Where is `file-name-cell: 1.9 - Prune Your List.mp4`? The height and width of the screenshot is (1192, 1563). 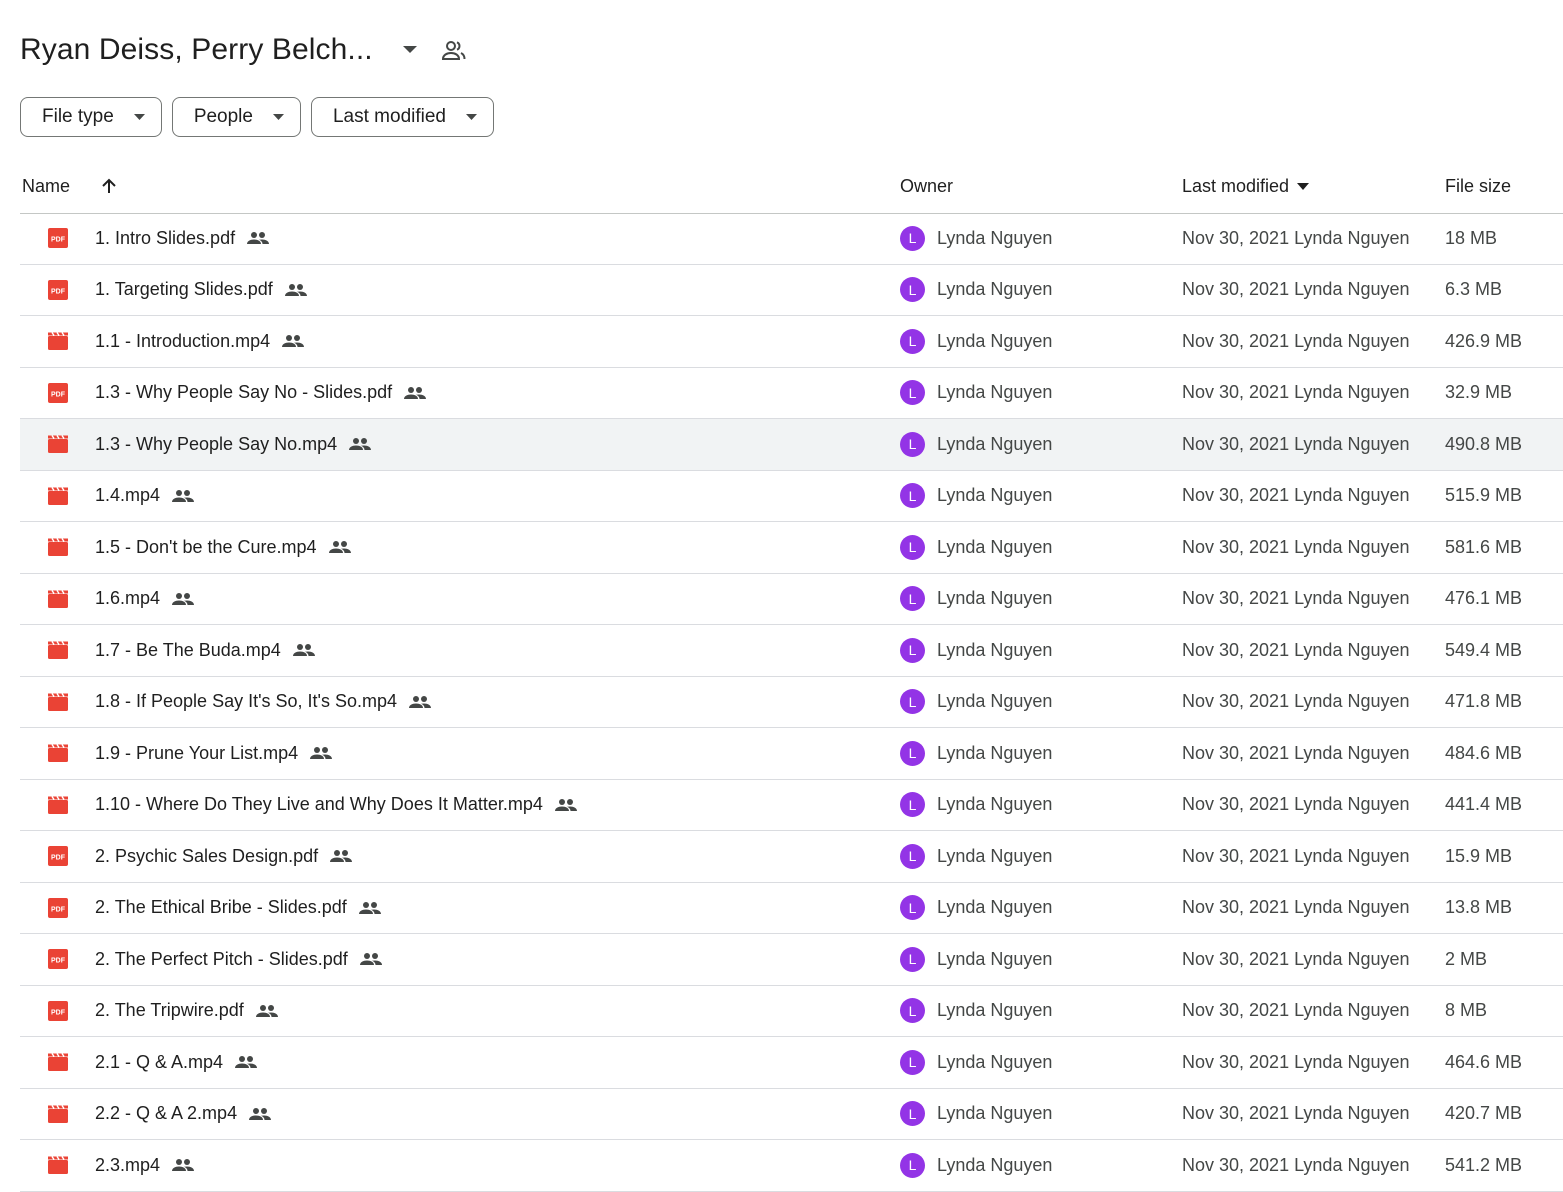 file-name-cell: 1.9 - Prune Your List.mp4 is located at coordinates (214, 753).